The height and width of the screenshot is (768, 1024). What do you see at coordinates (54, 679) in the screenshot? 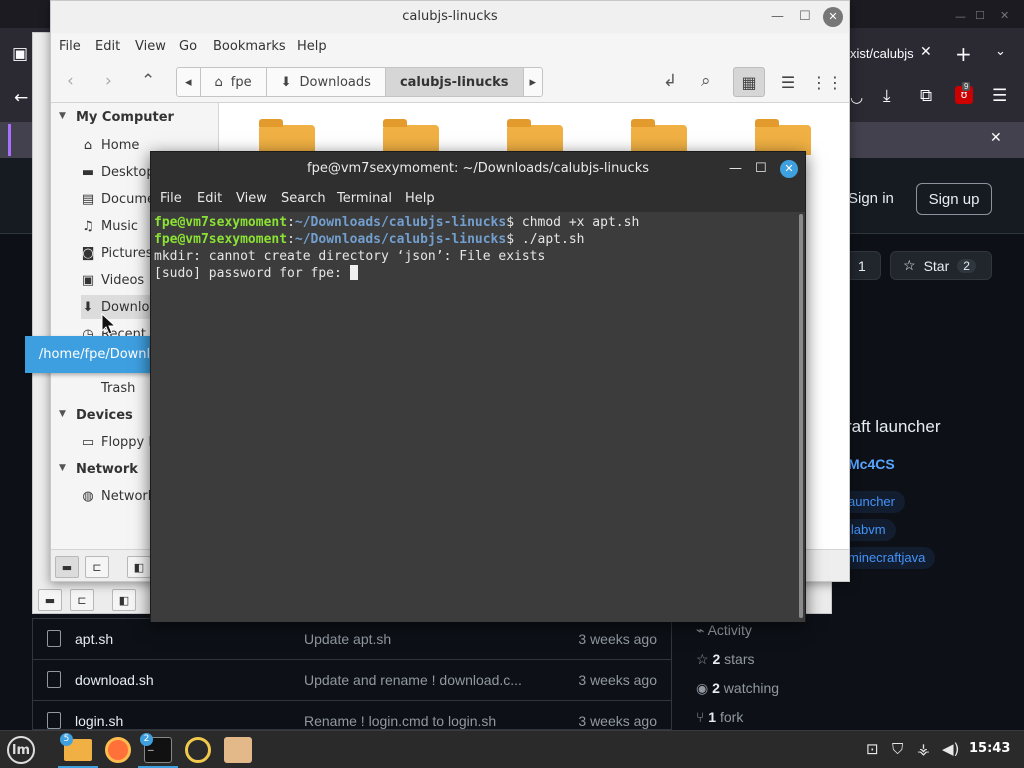
I see `file-icon` at bounding box center [54, 679].